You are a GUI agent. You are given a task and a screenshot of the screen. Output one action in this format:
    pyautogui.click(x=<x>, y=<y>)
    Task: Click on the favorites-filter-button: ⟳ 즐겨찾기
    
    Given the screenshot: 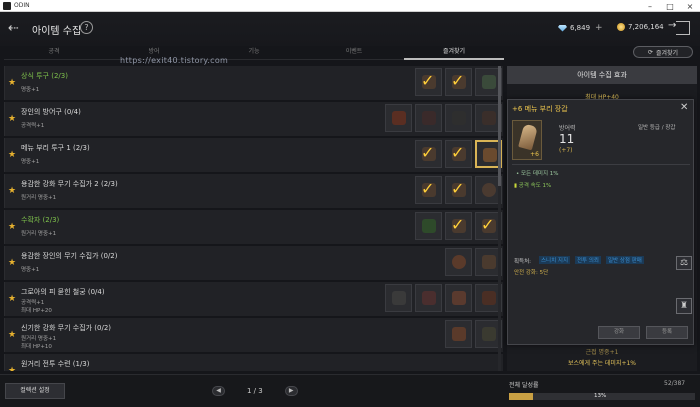 What is the action you would take?
    pyautogui.click(x=663, y=52)
    